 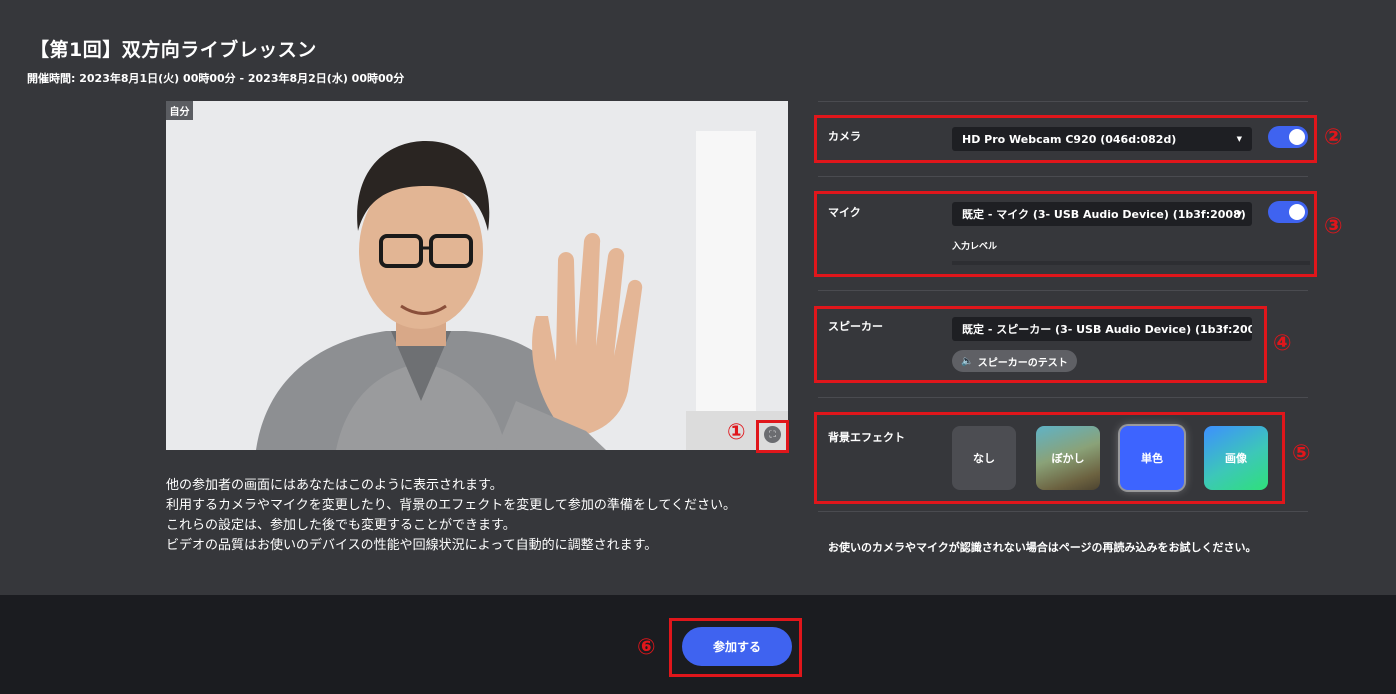 I want to click on self-label: 自分, so click(x=179, y=110).